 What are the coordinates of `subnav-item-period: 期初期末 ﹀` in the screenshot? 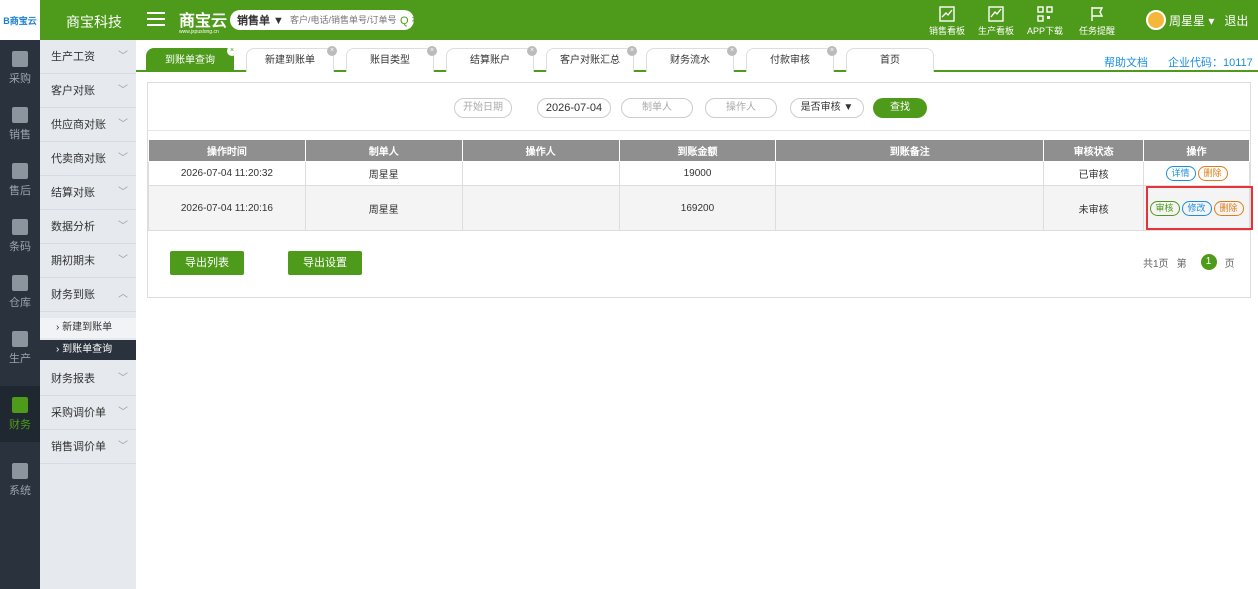 It's located at (88, 261).